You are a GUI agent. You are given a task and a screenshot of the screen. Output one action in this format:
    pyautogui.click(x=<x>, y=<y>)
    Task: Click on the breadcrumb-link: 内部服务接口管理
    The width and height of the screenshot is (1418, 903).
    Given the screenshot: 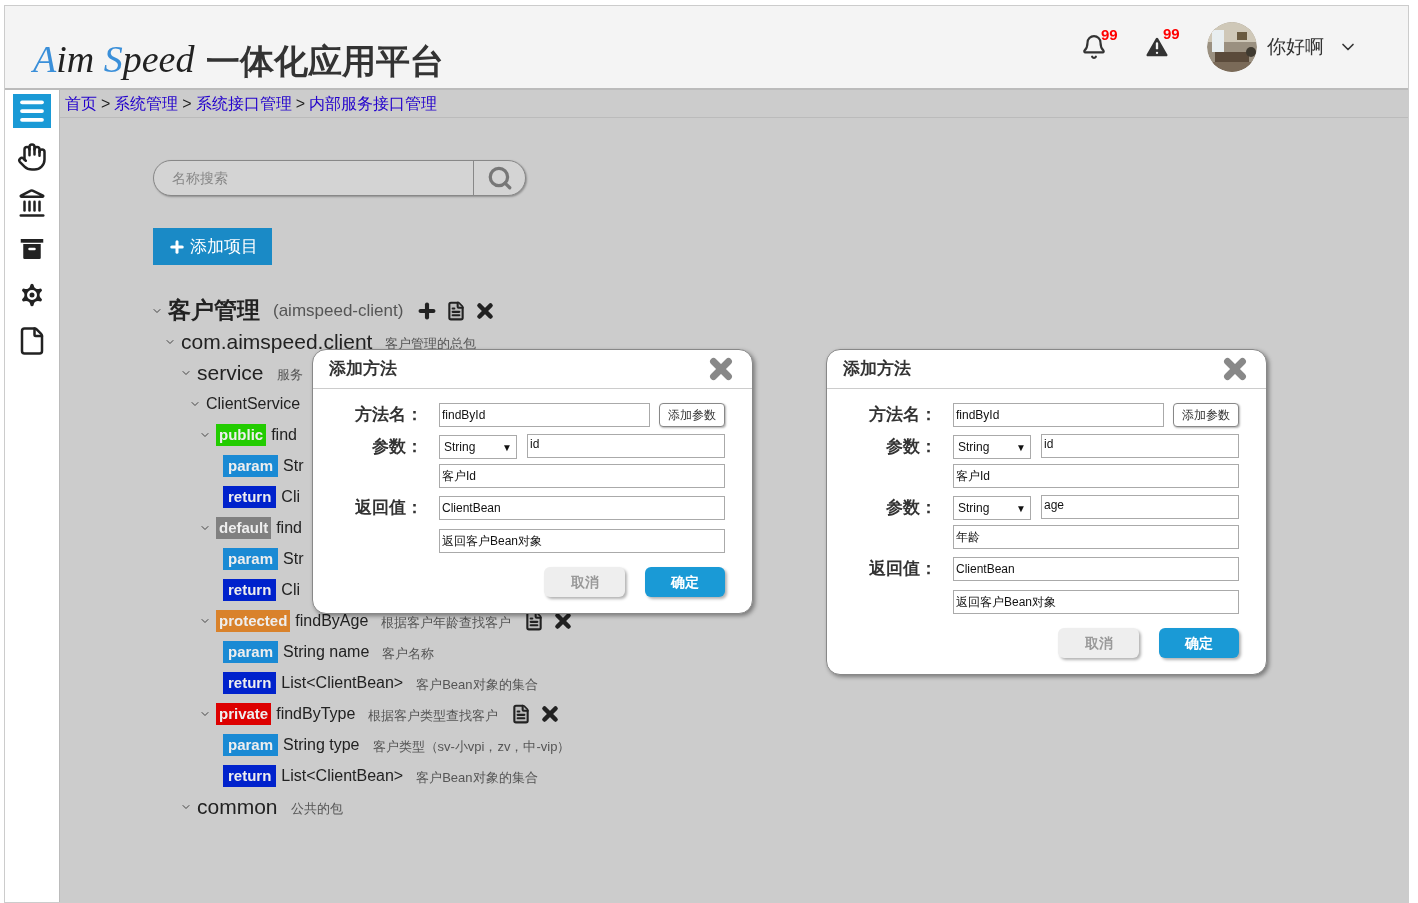 What is the action you would take?
    pyautogui.click(x=373, y=103)
    